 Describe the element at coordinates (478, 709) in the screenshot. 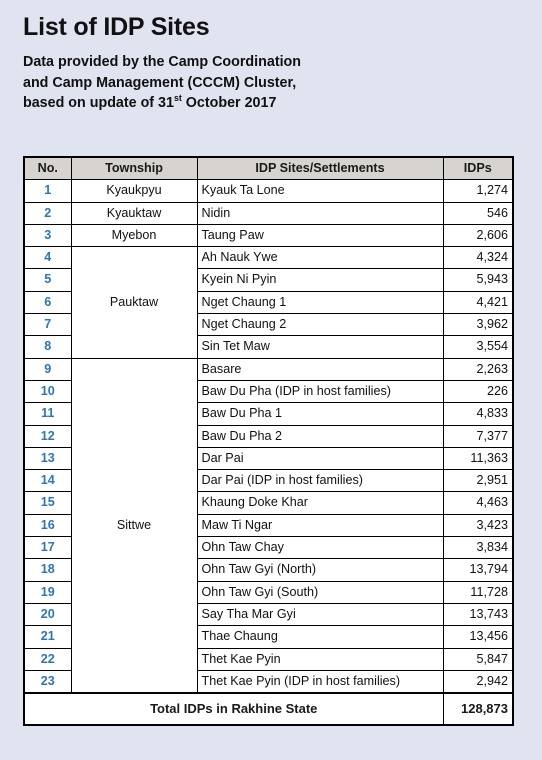

I see `total-value: 128,873` at that location.